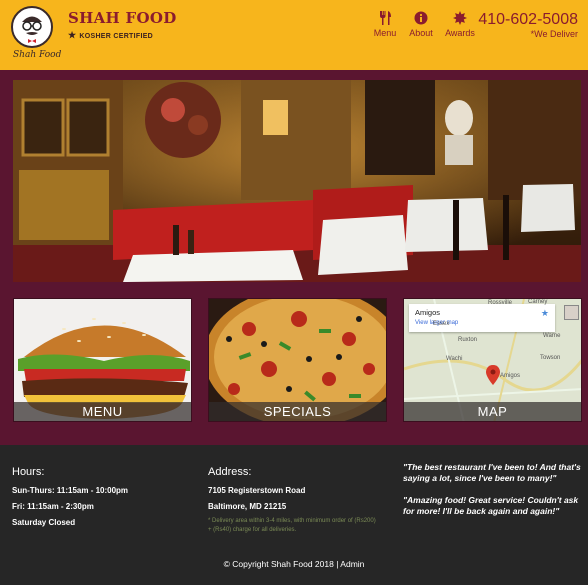  I want to click on address-line: 7105 Registerstown Road, so click(257, 490).